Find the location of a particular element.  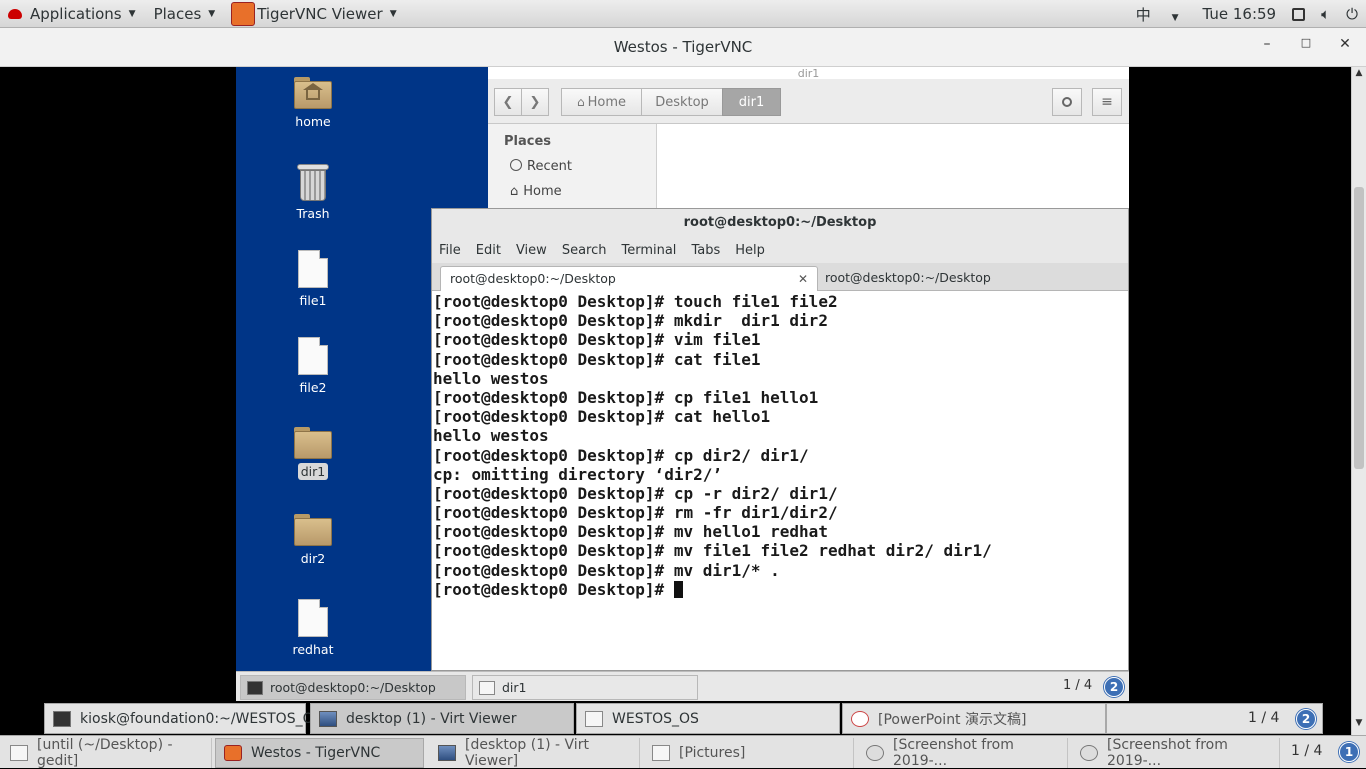

close-button: ✕ is located at coordinates (1345, 47).